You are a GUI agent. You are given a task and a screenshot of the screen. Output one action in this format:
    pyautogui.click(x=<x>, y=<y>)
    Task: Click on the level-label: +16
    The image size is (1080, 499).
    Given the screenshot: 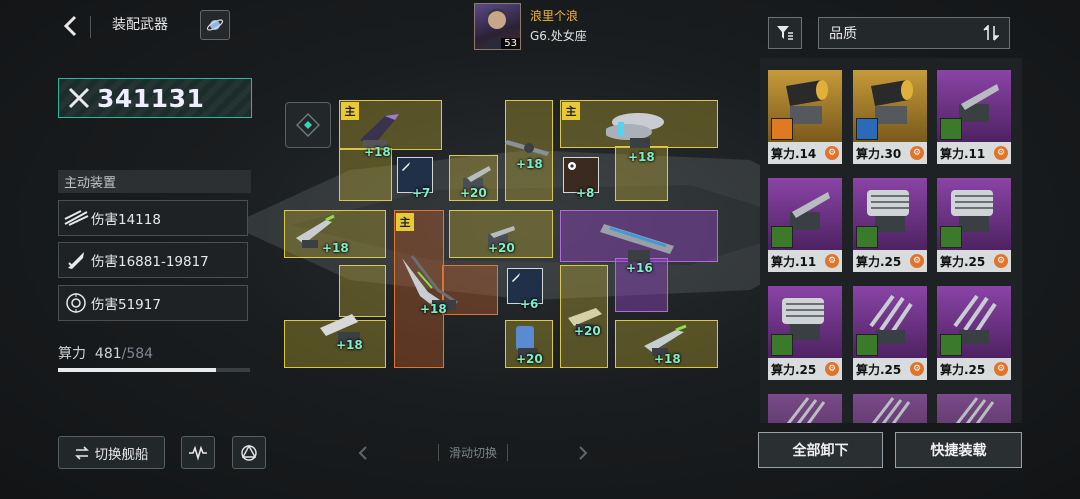 What is the action you would take?
    pyautogui.click(x=639, y=268)
    